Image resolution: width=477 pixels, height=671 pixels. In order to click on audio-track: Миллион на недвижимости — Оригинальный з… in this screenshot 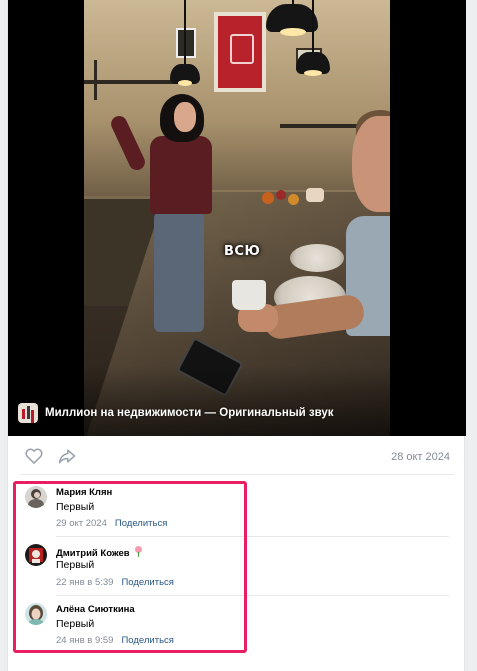, I will do `click(176, 413)`.